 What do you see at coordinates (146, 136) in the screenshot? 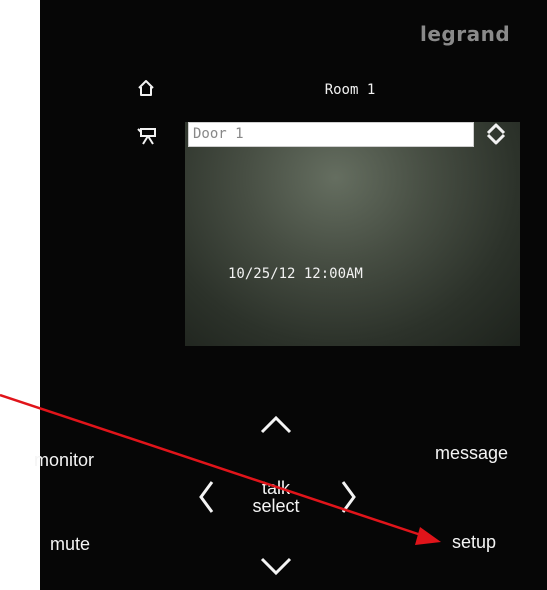
I see `camera-icon` at bounding box center [146, 136].